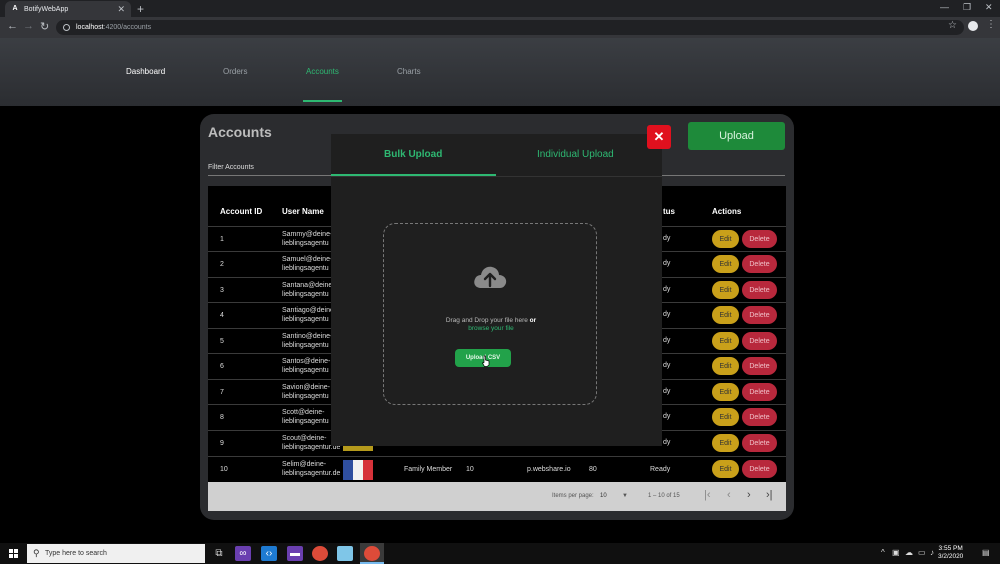 The height and width of the screenshot is (564, 1000). Describe the element at coordinates (68, 9) in the screenshot. I see `browser-tab: A BotifyWebApp ✕` at that location.